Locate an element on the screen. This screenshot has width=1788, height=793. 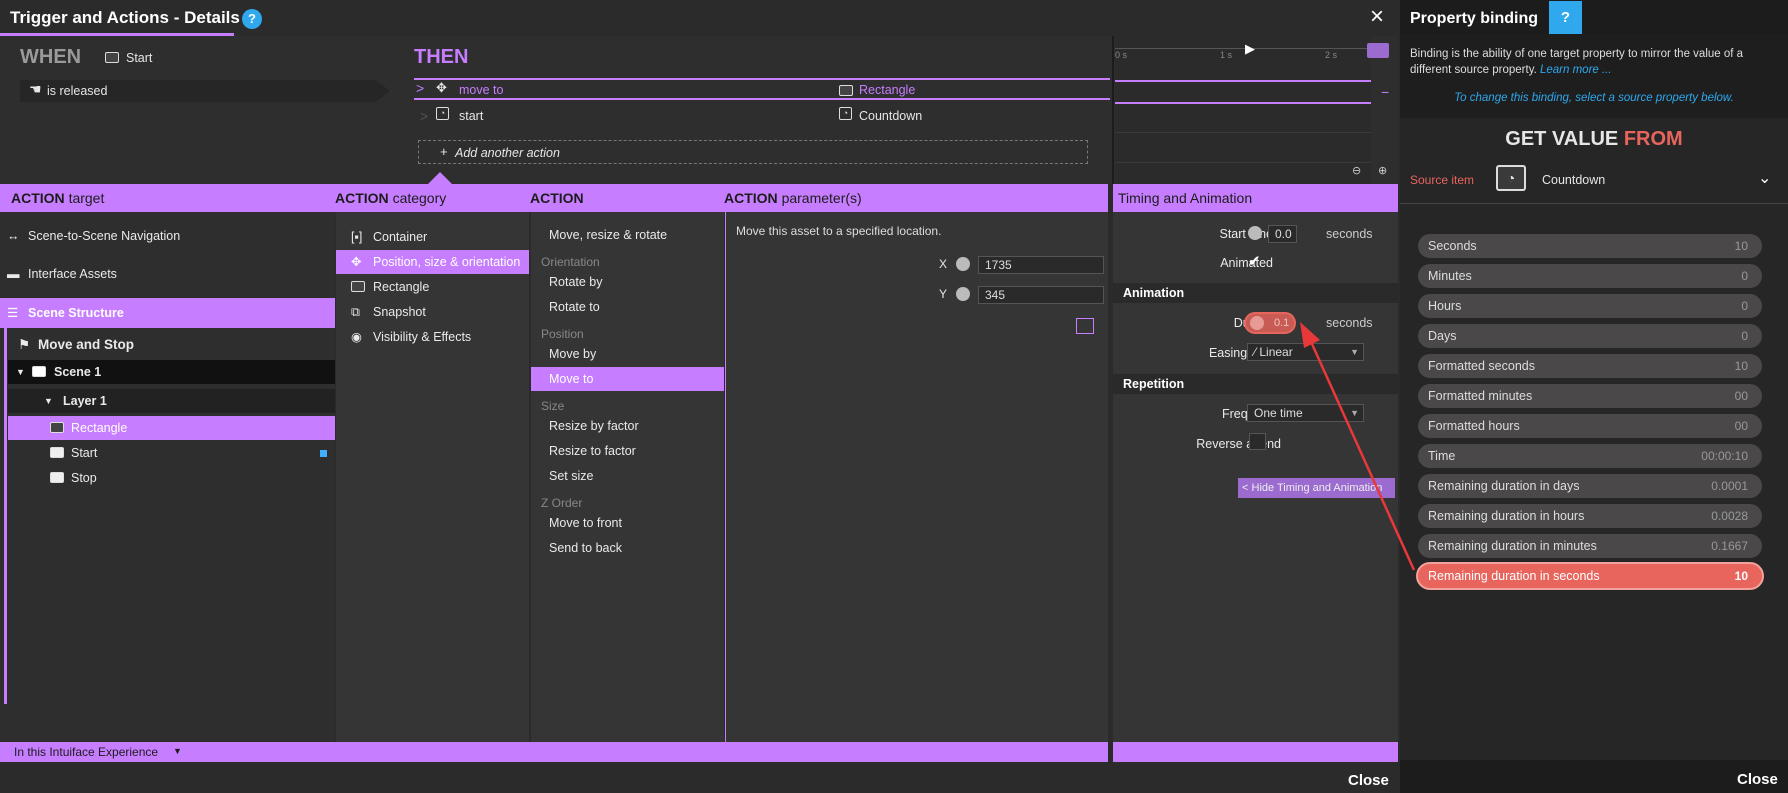
arrow-line is located at coordinates (1363, 457).